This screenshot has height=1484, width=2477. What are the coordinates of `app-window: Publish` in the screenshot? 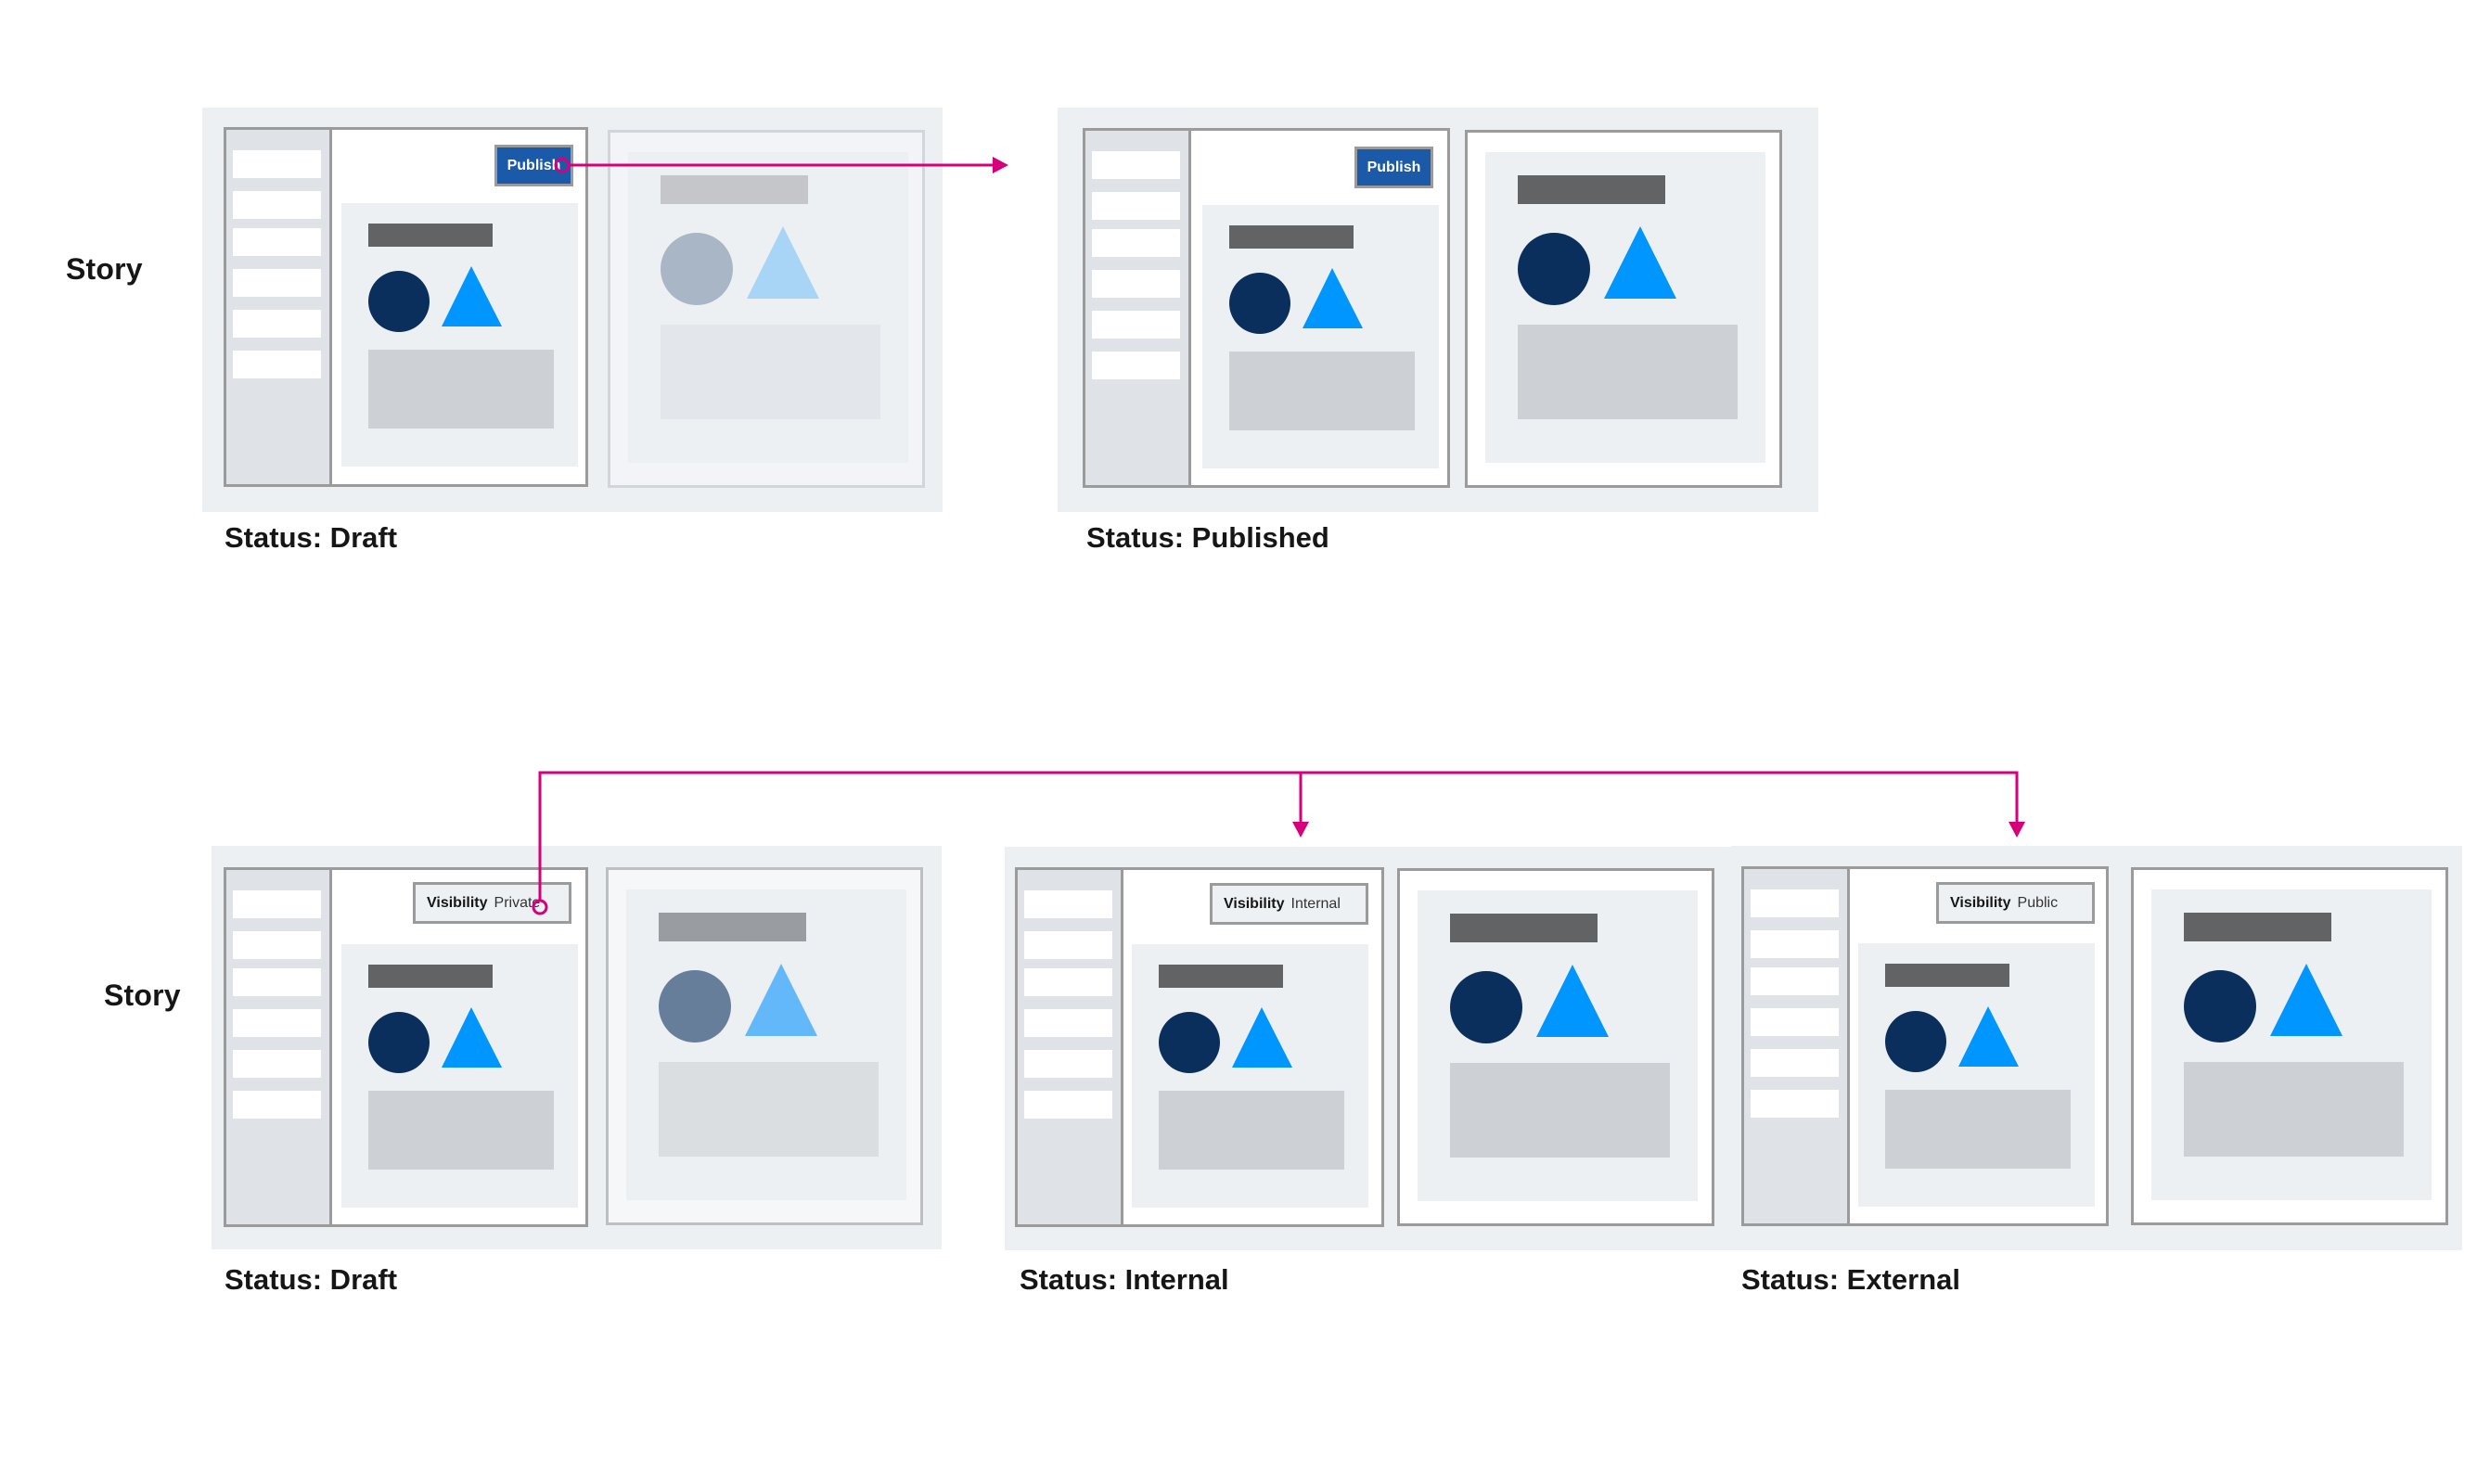 It's located at (1266, 308).